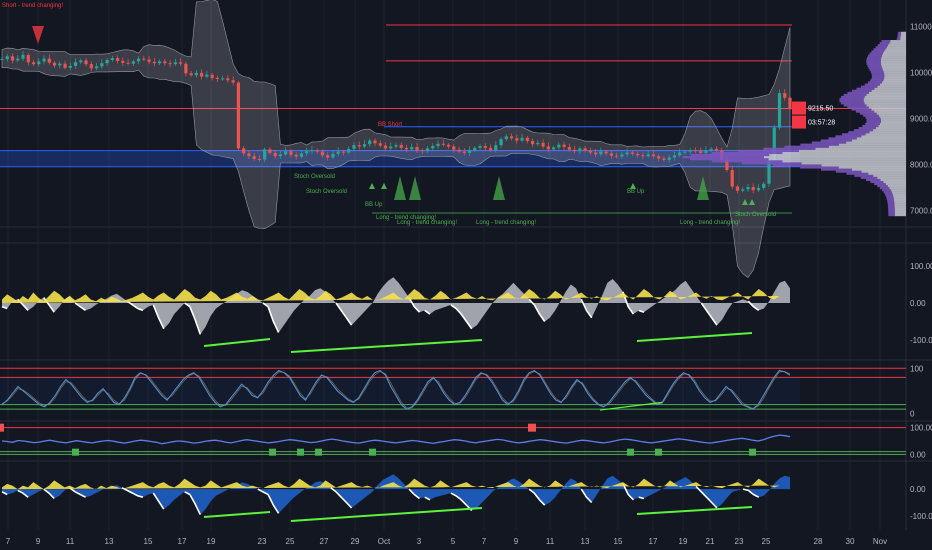  What do you see at coordinates (374, 205) in the screenshot?
I see `annotation-label: BB Up` at bounding box center [374, 205].